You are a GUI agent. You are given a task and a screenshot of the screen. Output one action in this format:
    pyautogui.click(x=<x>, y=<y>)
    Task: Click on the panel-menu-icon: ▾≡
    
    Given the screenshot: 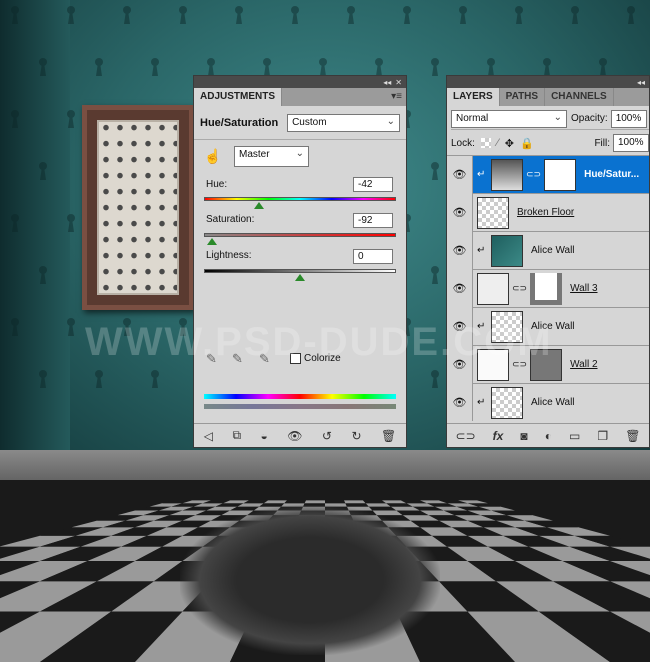 What is the action you would take?
    pyautogui.click(x=396, y=96)
    